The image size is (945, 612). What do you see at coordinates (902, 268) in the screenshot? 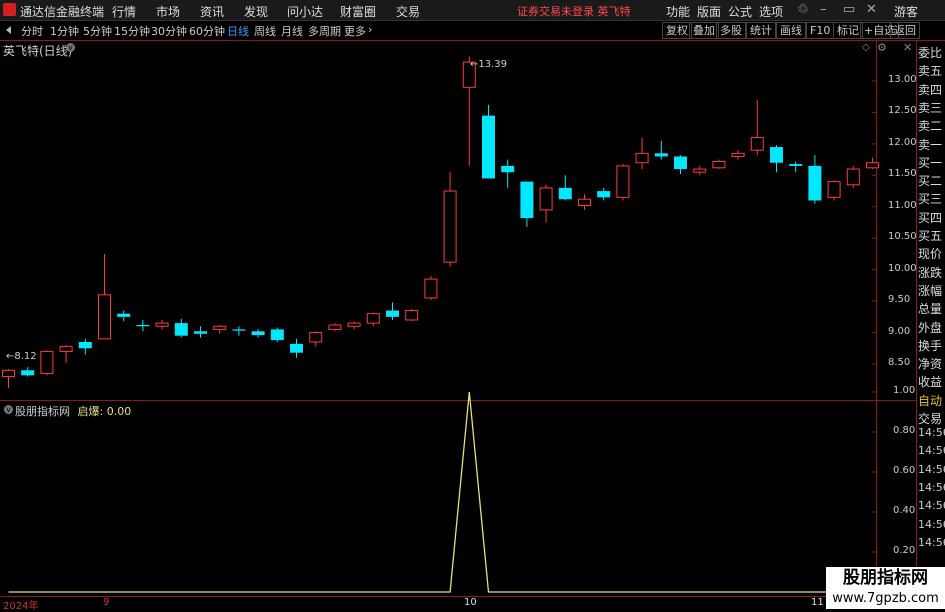
I see `price-tick-label: 10.00` at bounding box center [902, 268].